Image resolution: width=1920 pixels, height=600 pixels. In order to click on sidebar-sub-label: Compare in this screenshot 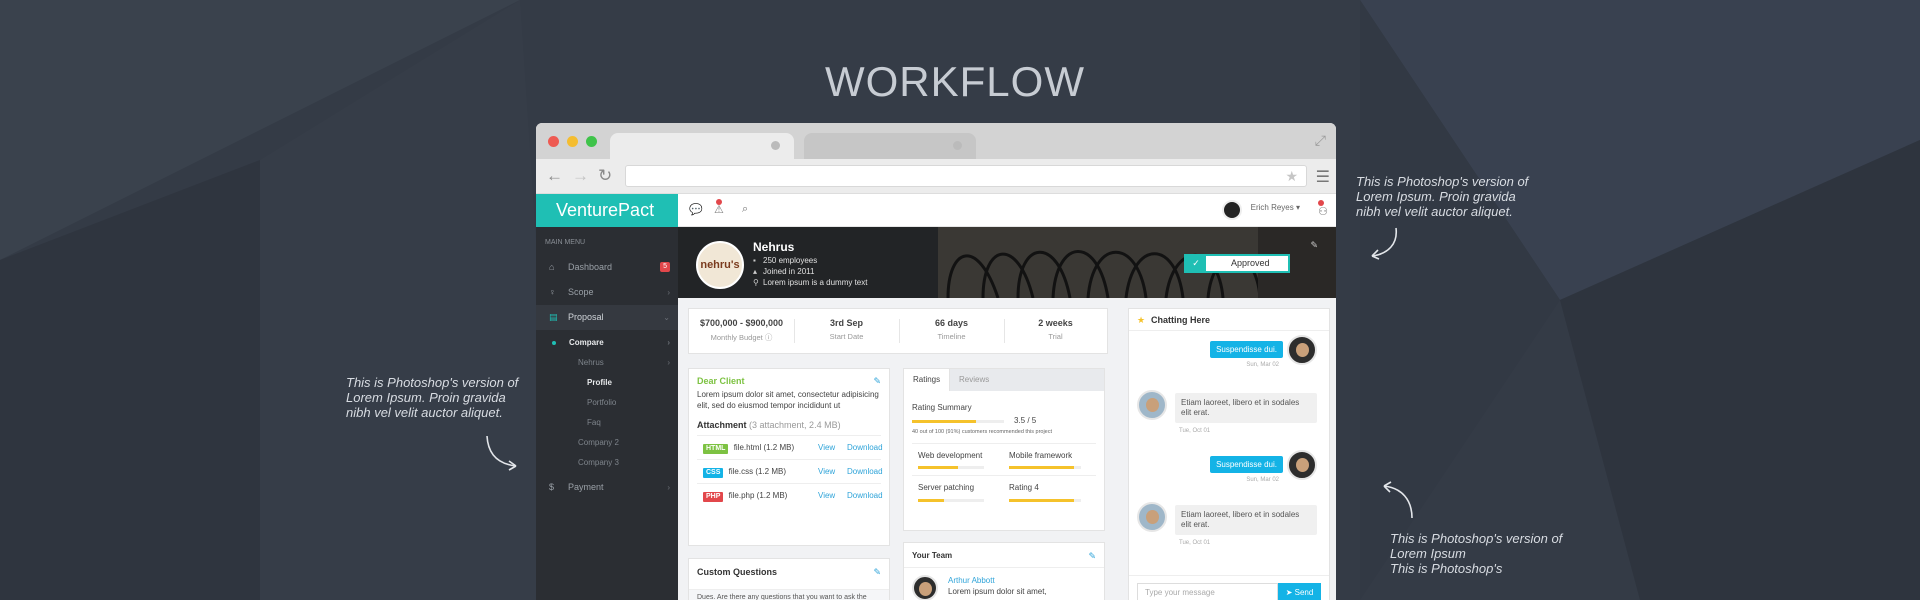, I will do `click(586, 342)`.